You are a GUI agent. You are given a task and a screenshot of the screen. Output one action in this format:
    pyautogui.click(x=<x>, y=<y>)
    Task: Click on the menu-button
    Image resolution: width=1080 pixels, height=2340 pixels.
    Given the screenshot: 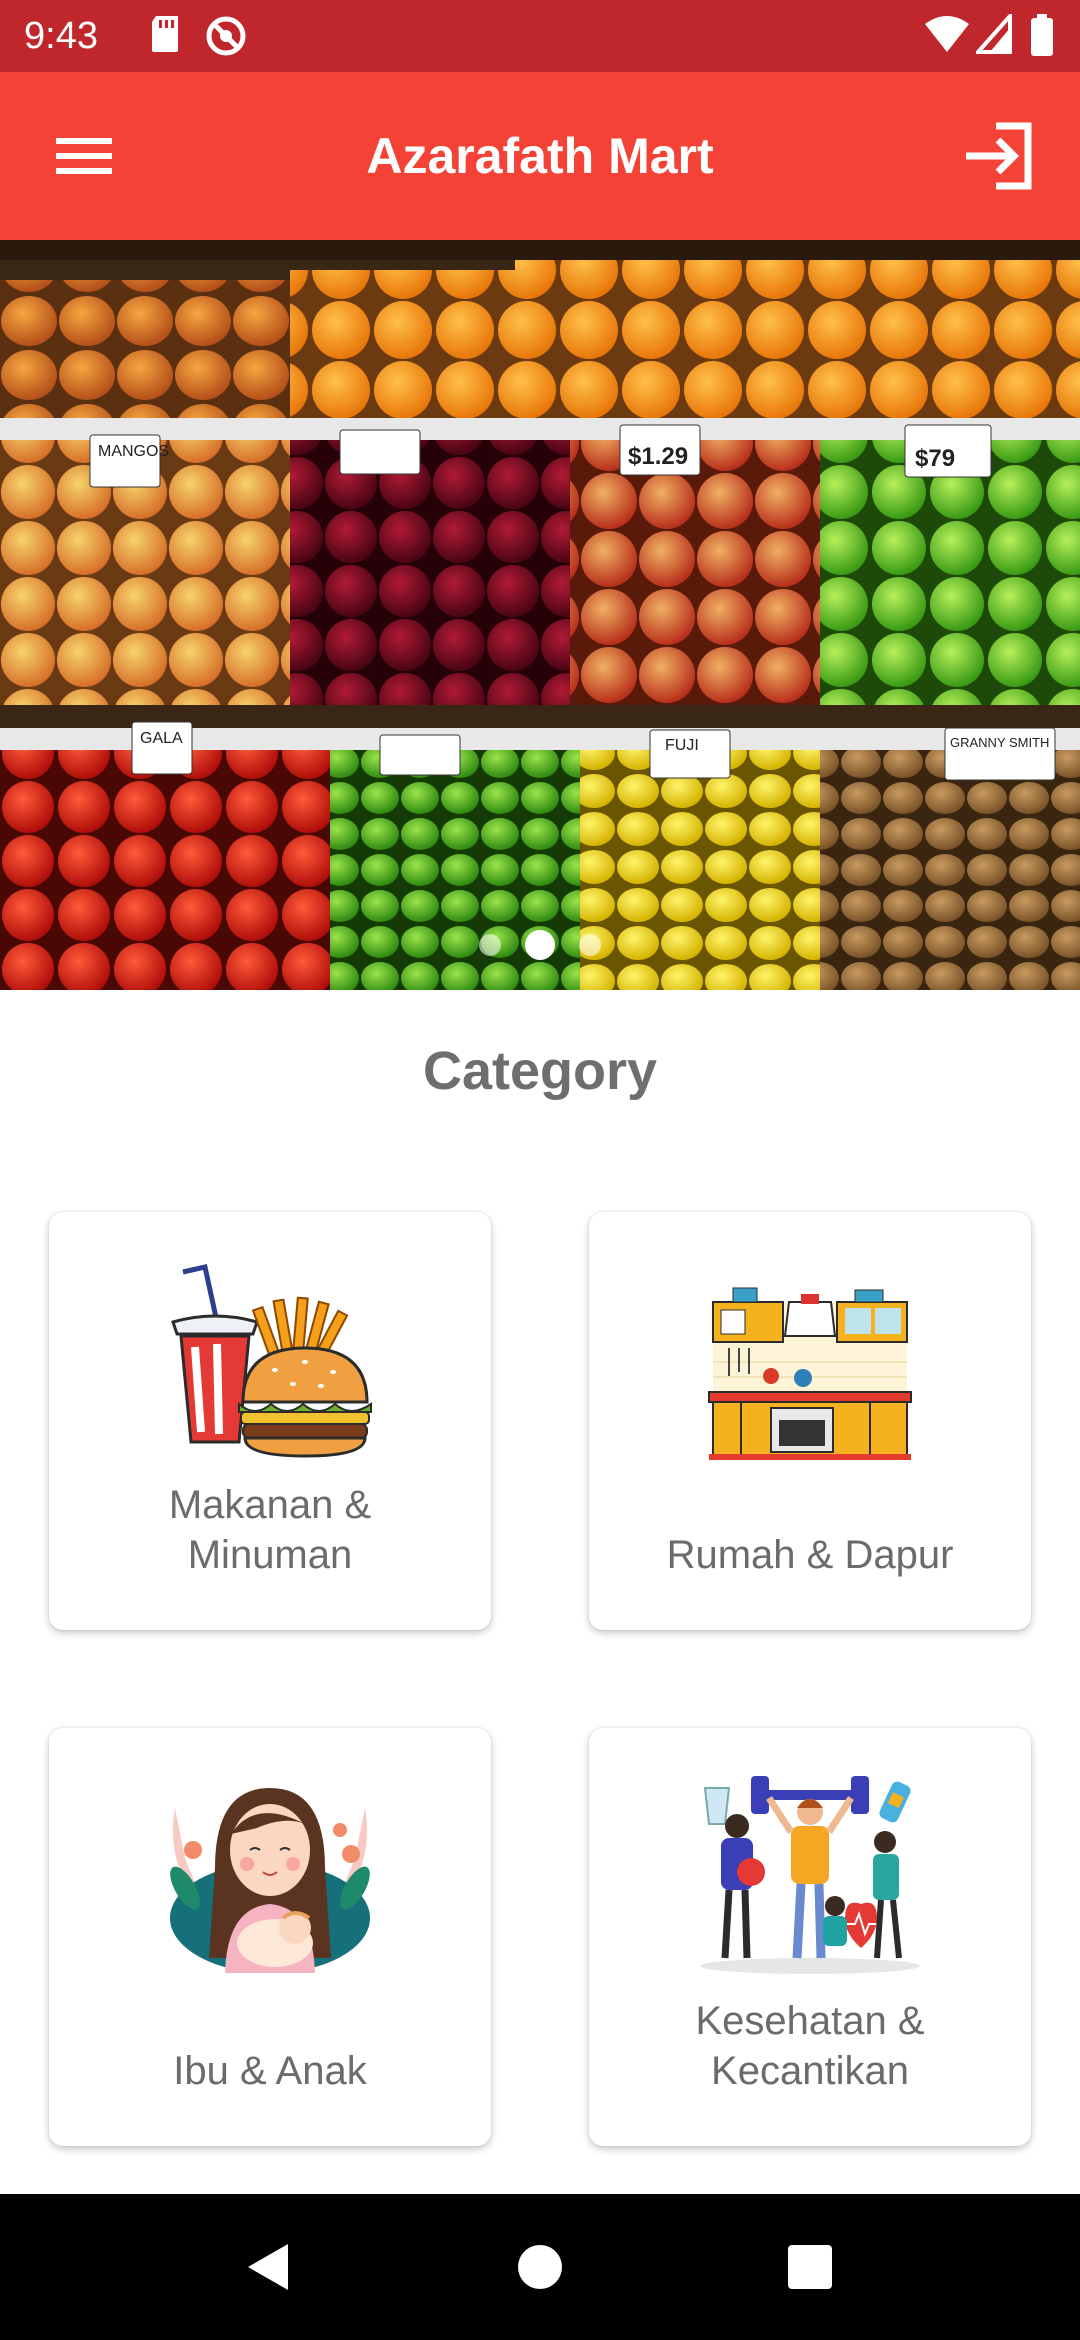 What is the action you would take?
    pyautogui.click(x=84, y=156)
    